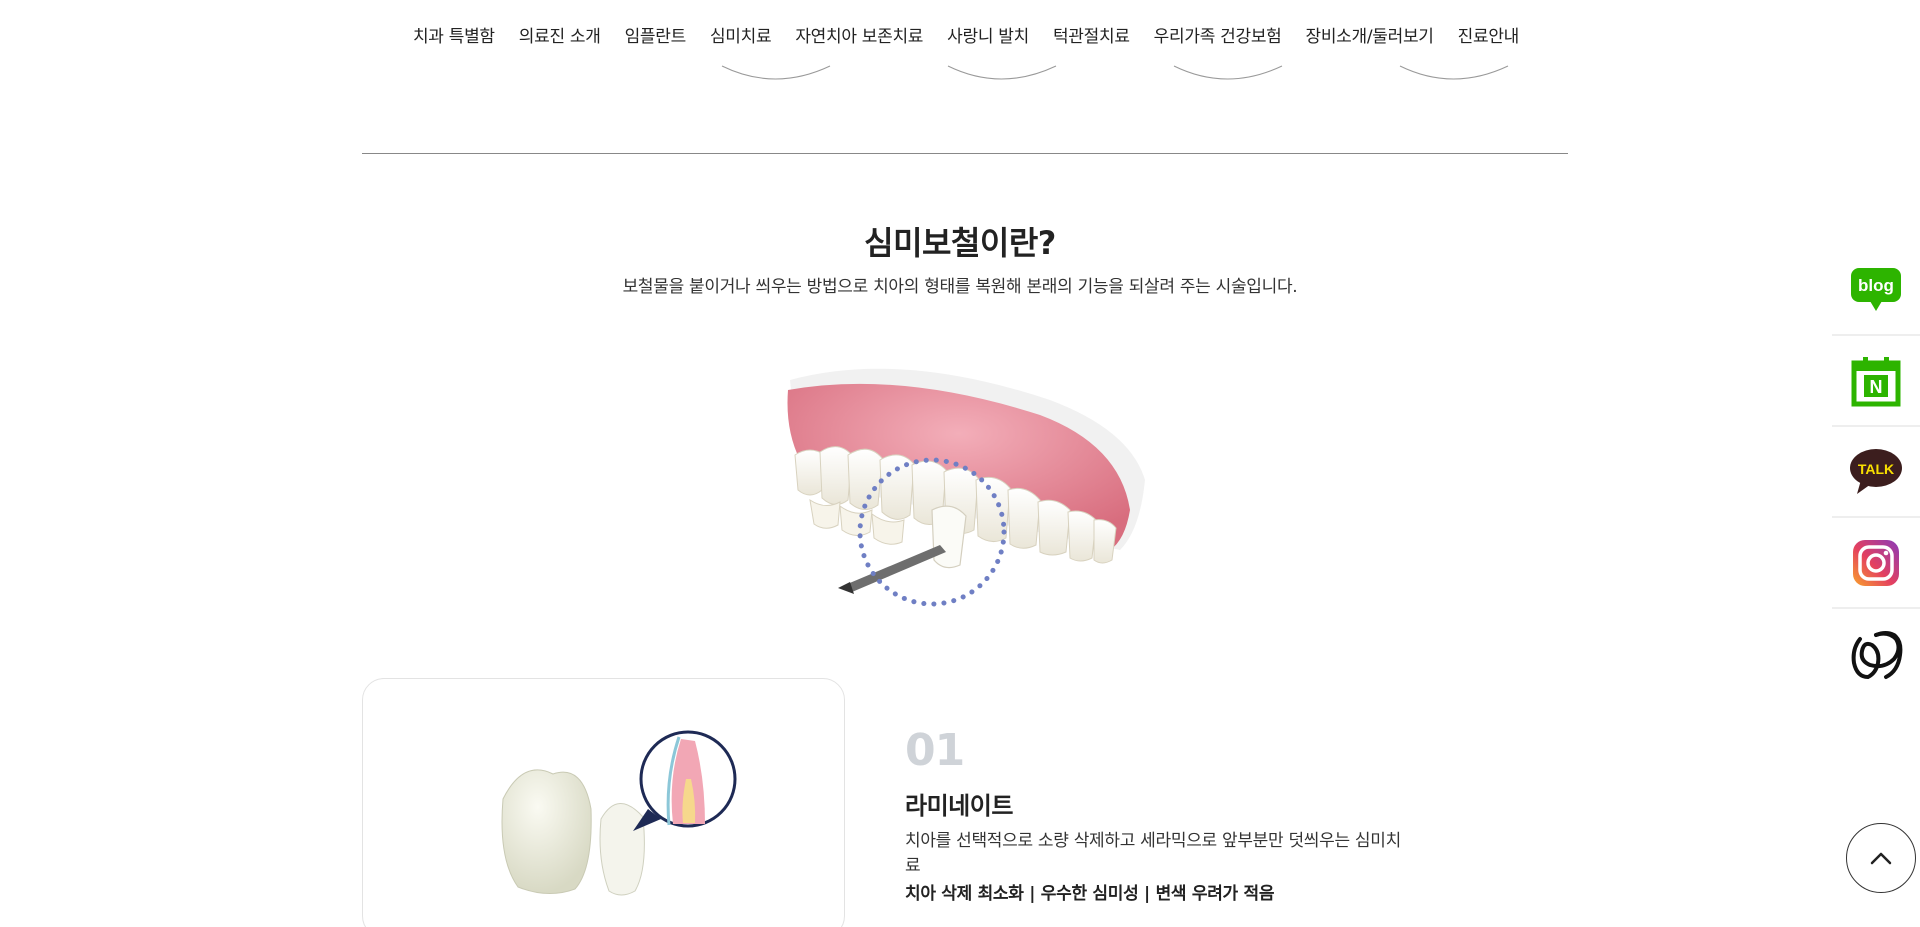 This screenshot has width=1920, height=927. I want to click on chevron-up-icon, so click(1881, 858).